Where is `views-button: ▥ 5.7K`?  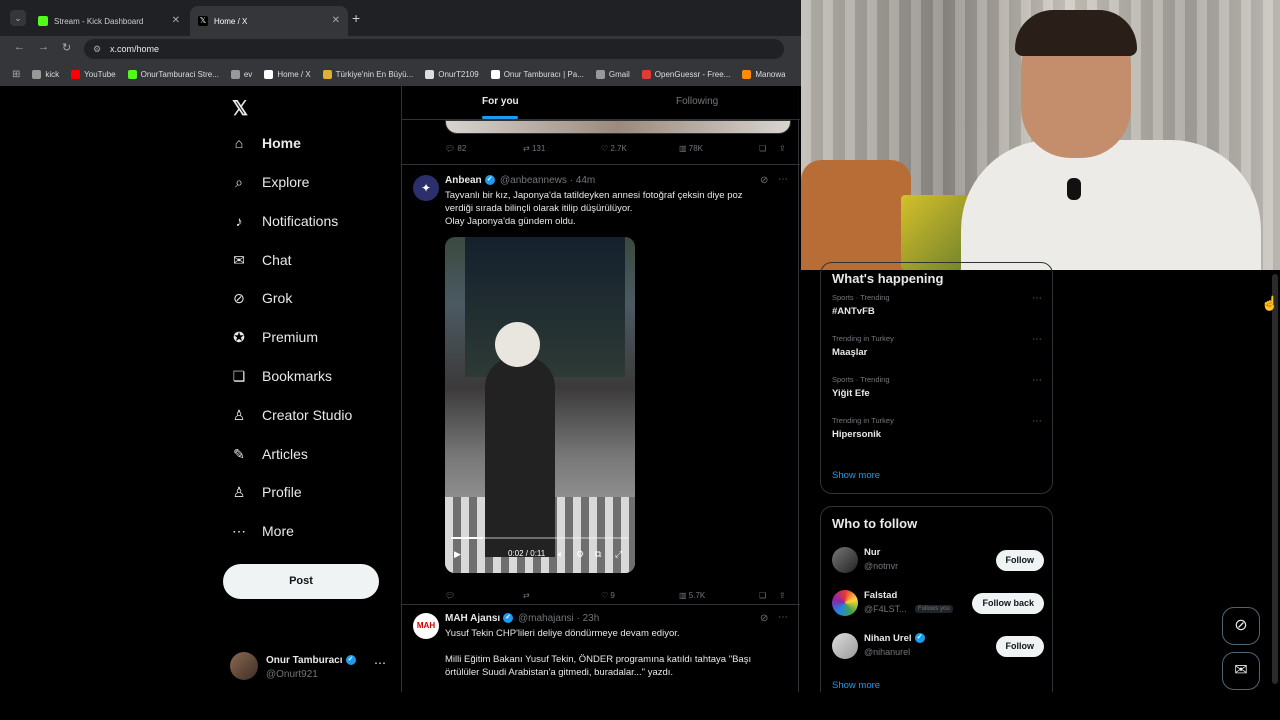 views-button: ▥ 5.7K is located at coordinates (692, 595).